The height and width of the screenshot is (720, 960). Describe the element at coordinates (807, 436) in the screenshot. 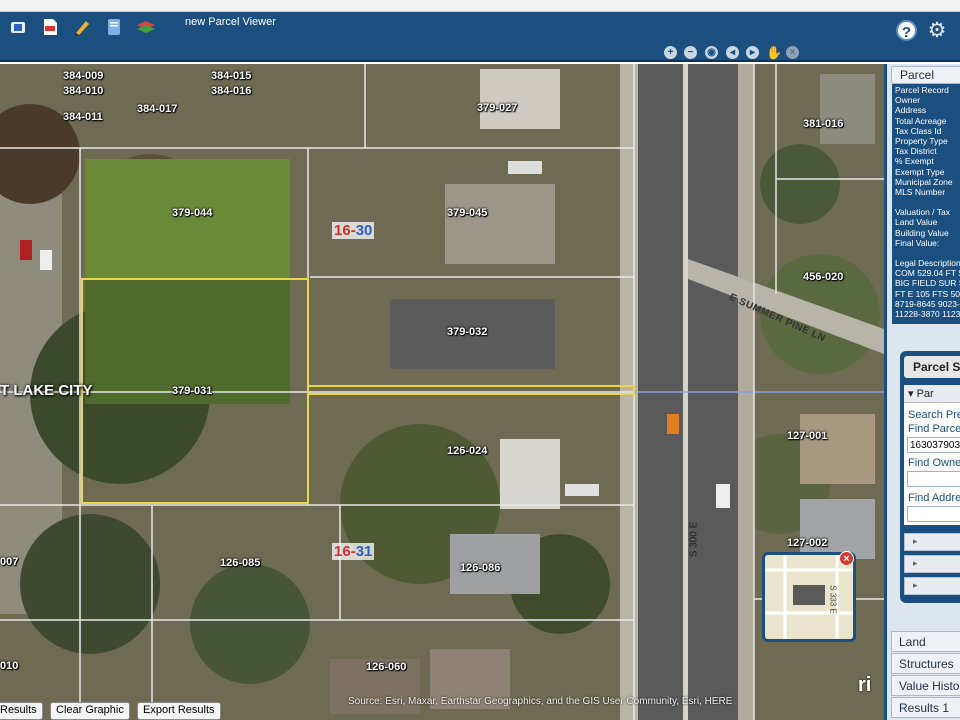

I see `parcel-label: 127-001` at that location.